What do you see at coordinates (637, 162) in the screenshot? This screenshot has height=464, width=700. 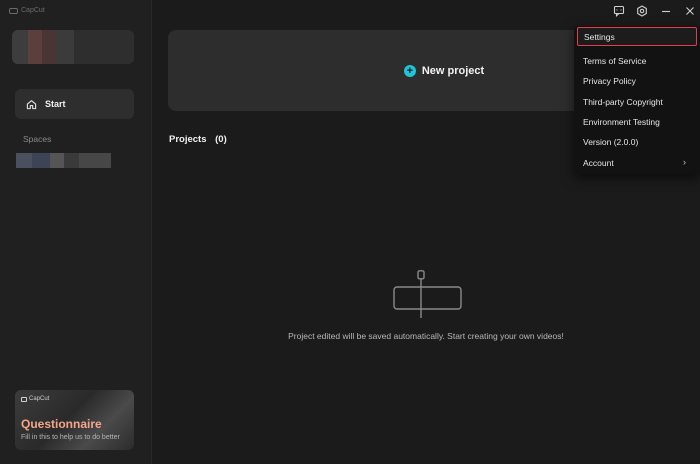 I see `menu-item-account: Account ›` at bounding box center [637, 162].